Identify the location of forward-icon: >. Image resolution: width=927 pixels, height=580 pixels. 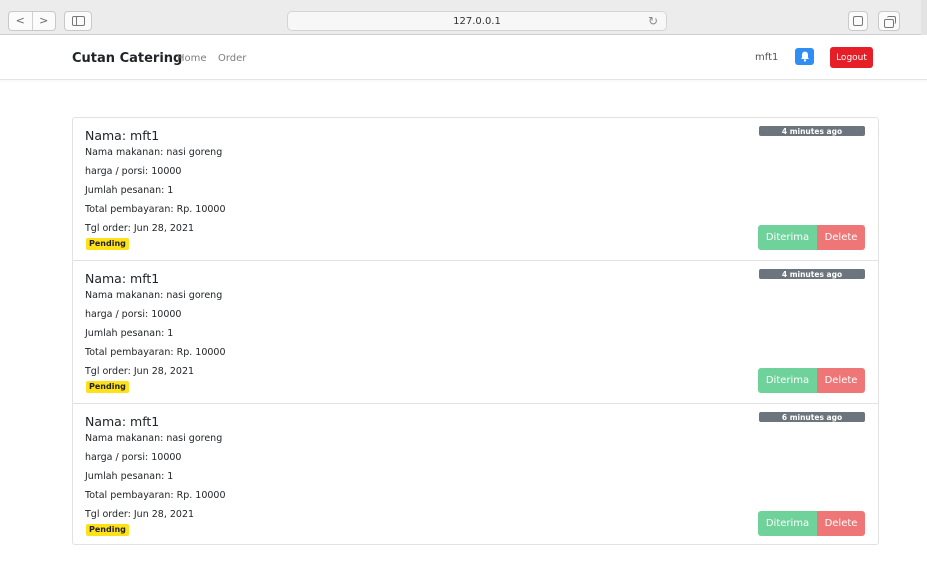
(43, 21).